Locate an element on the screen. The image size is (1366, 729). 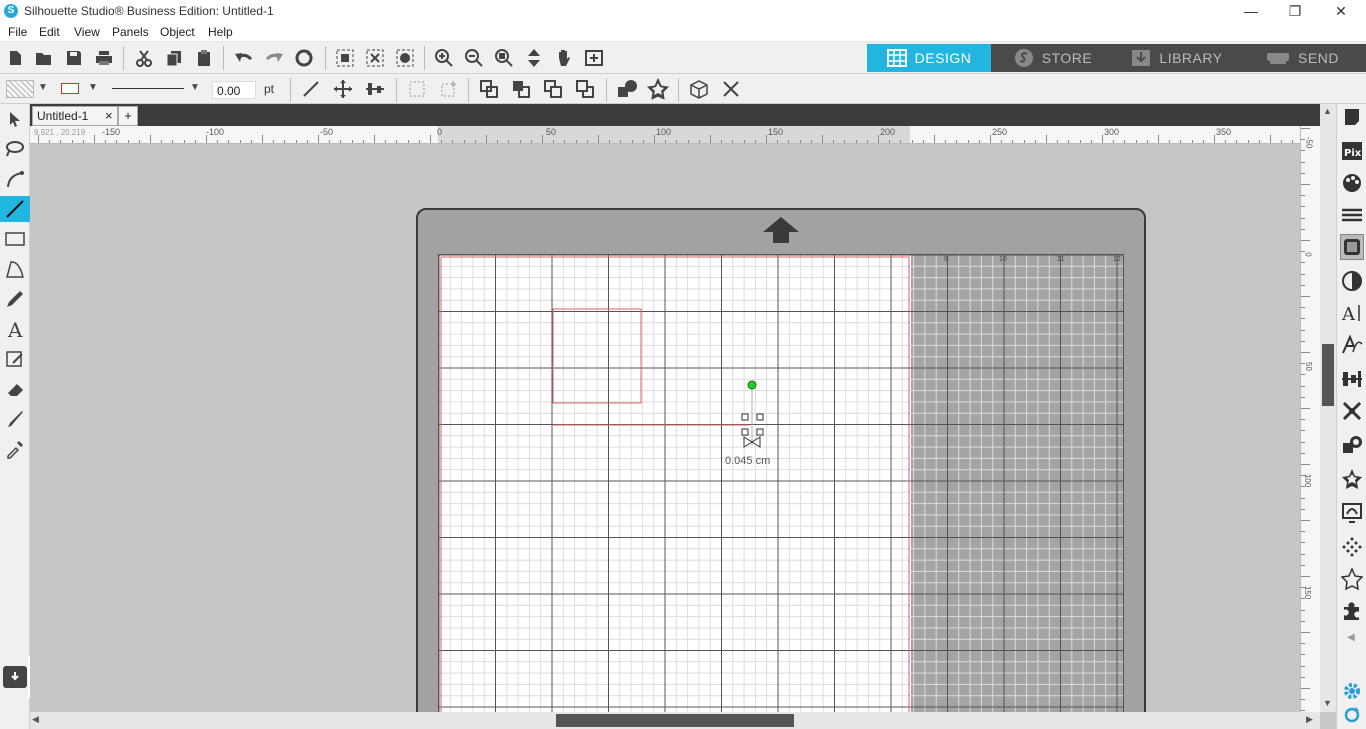
eyedropper-tool is located at coordinates (15, 449).